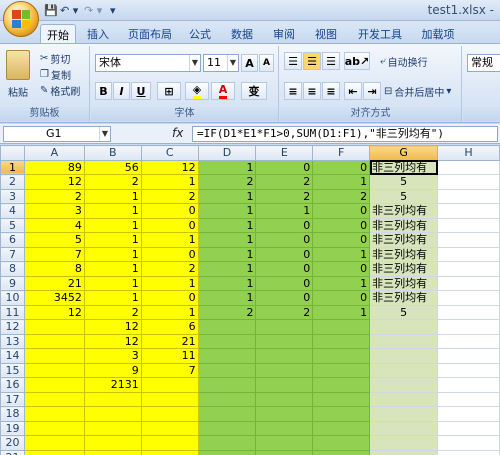 Image resolution: width=500 pixels, height=455 pixels. I want to click on cell-b8: 1, so click(112, 269).